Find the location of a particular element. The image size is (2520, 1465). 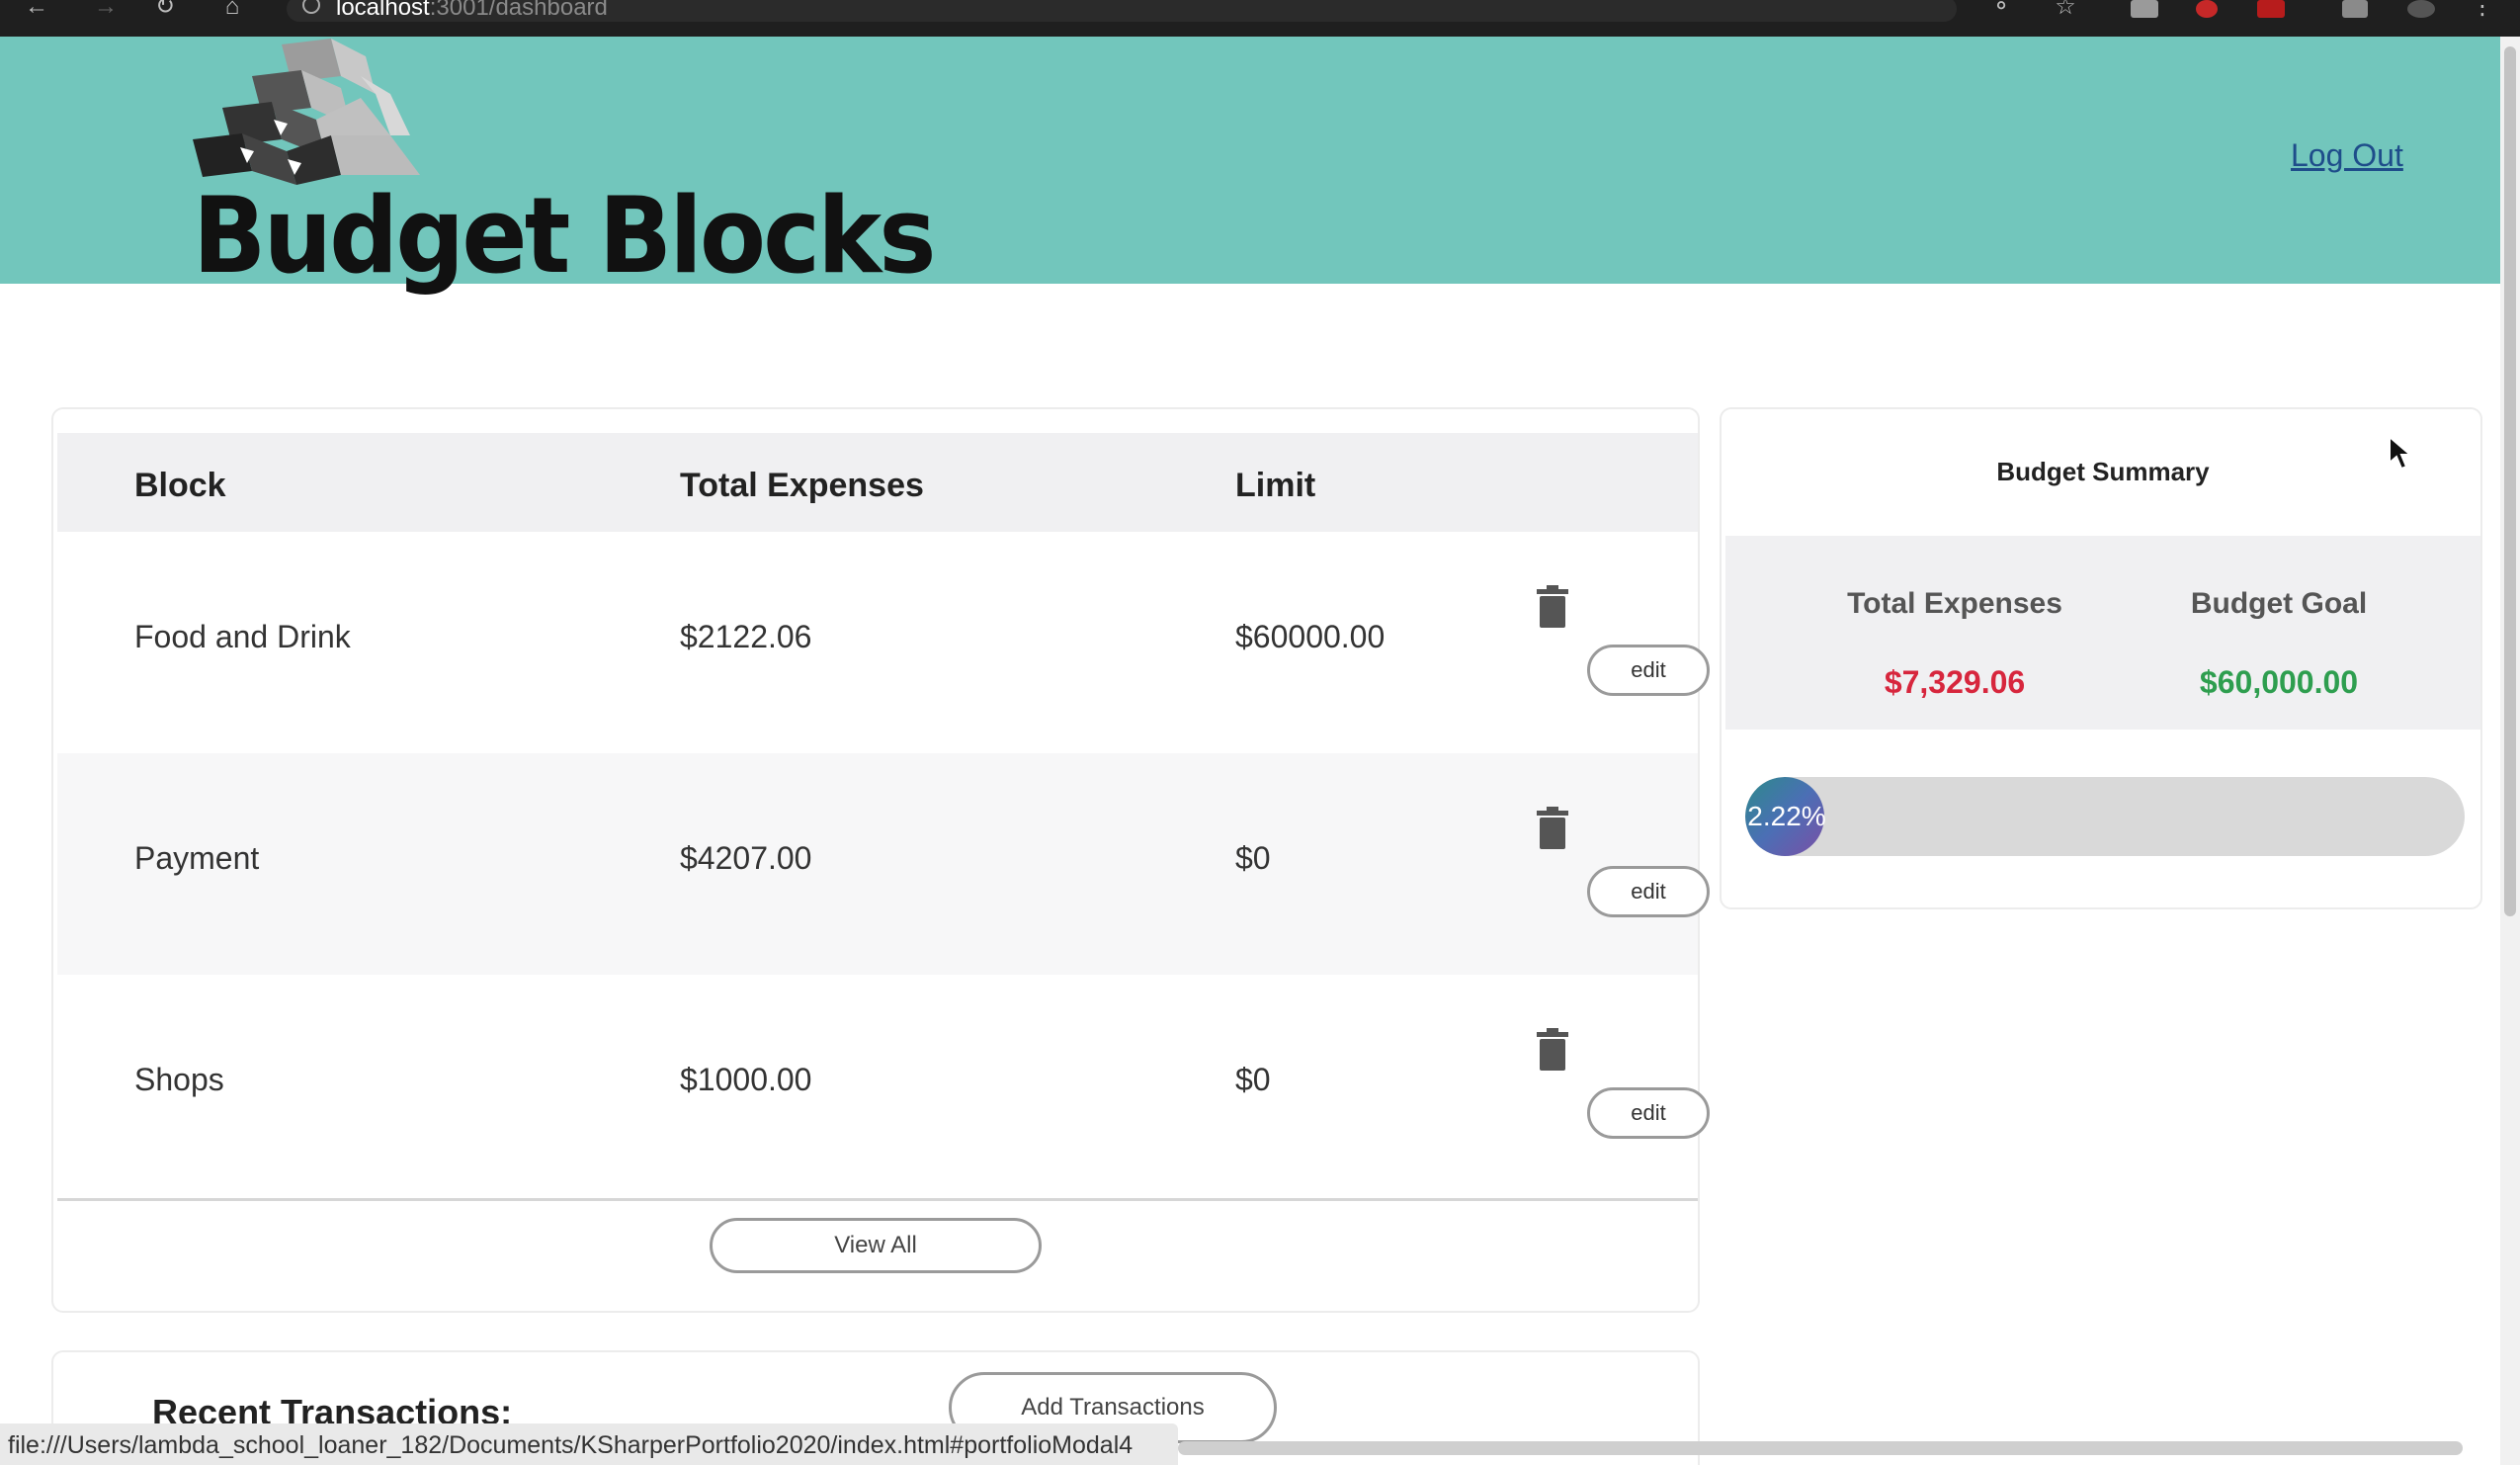

column-header-total-expenses: Total Expenses is located at coordinates (802, 486).